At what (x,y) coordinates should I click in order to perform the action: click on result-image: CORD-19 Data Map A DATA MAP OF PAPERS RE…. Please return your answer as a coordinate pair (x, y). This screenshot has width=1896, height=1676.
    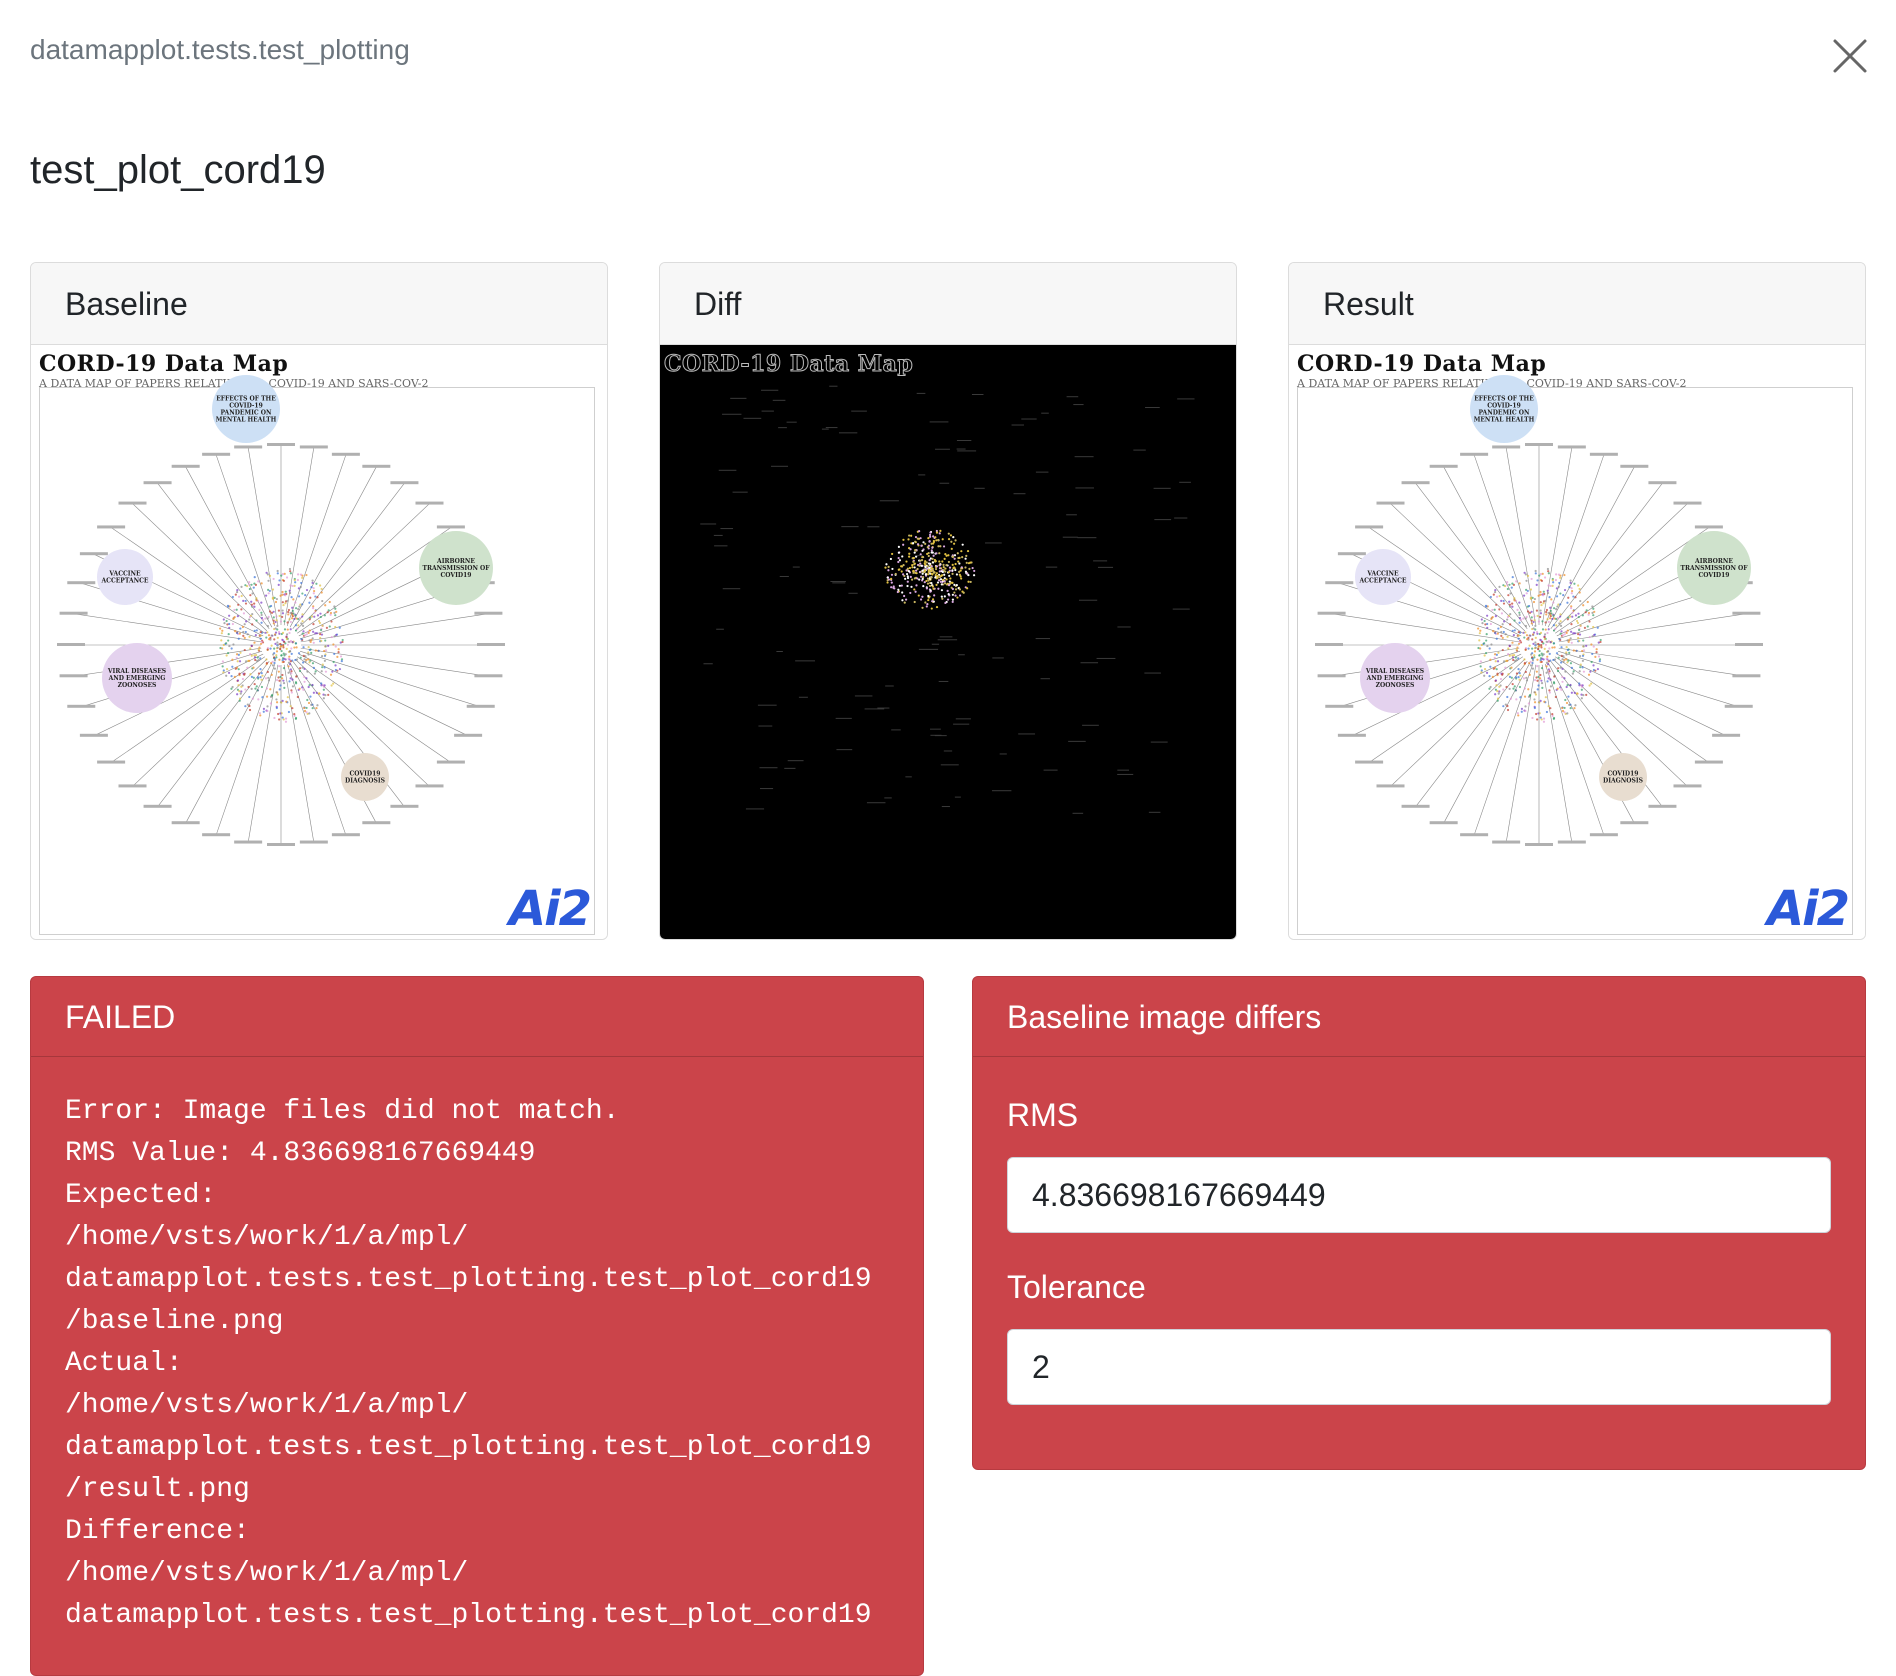
    Looking at the image, I should click on (1577, 642).